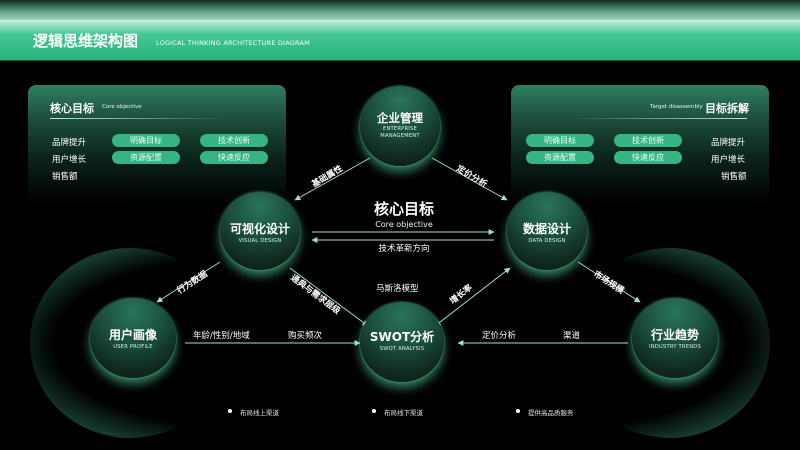 This screenshot has height=450, width=800. I want to click on node-en-label: USER PROFILE, so click(133, 347).